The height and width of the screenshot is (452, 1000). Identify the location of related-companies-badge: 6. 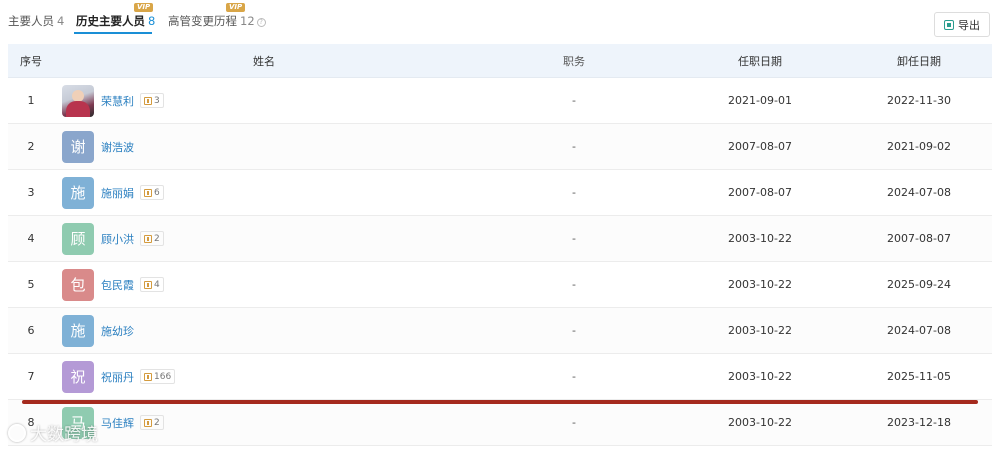
(152, 192).